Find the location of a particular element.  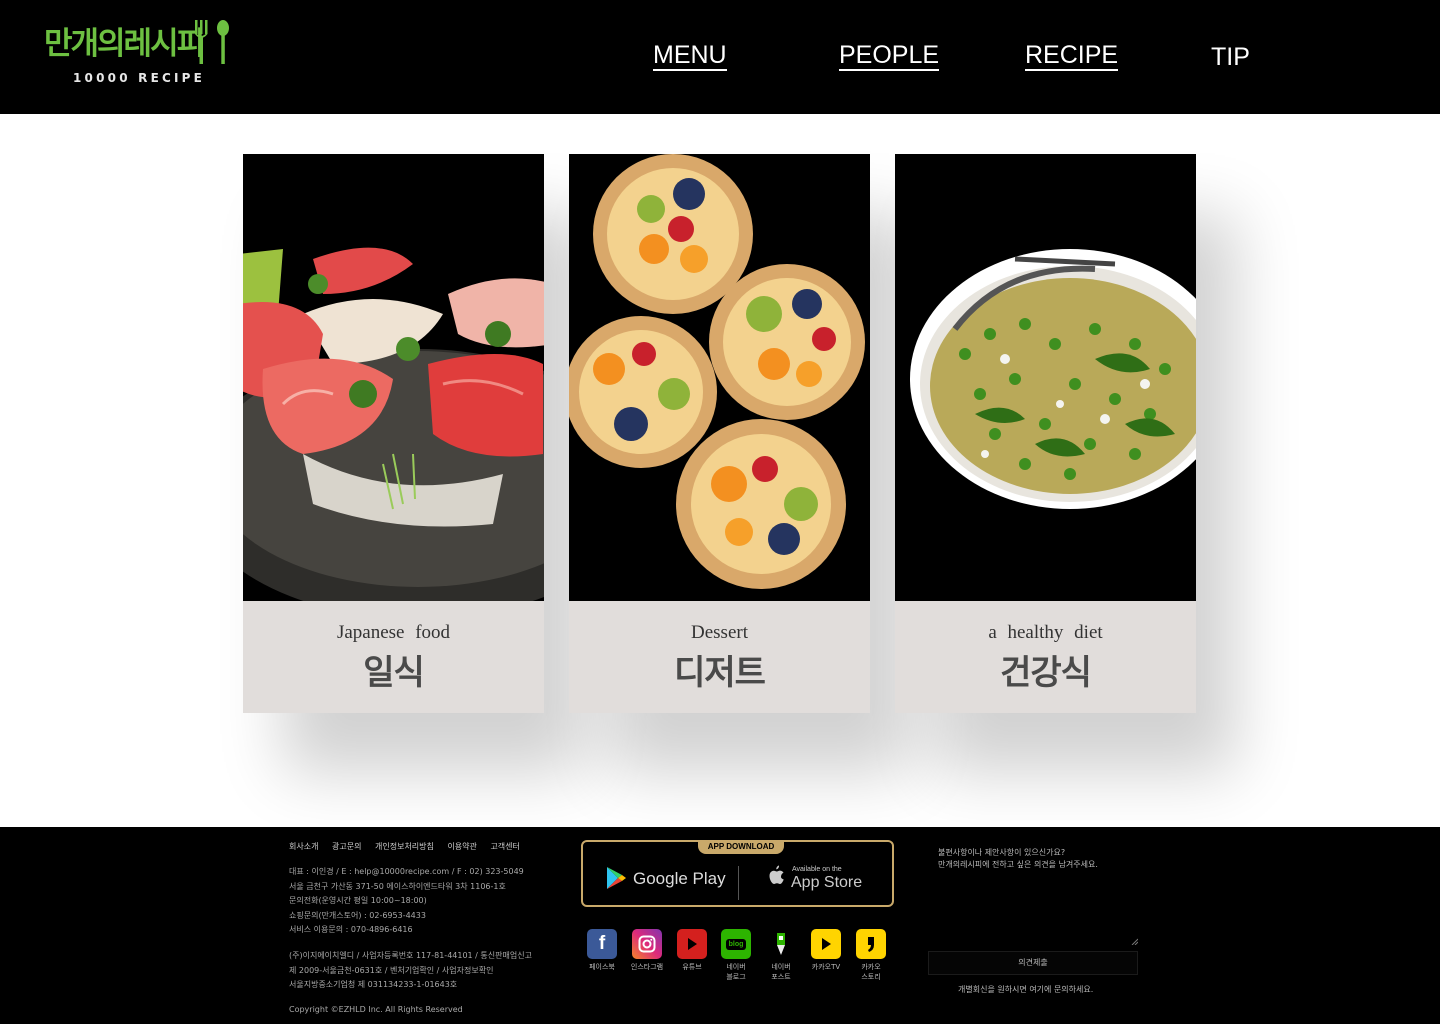

business-info-line: 제 2009-서울금천-0631호 / 벤처기업확인 / 사업자정보확인 is located at coordinates (391, 970).